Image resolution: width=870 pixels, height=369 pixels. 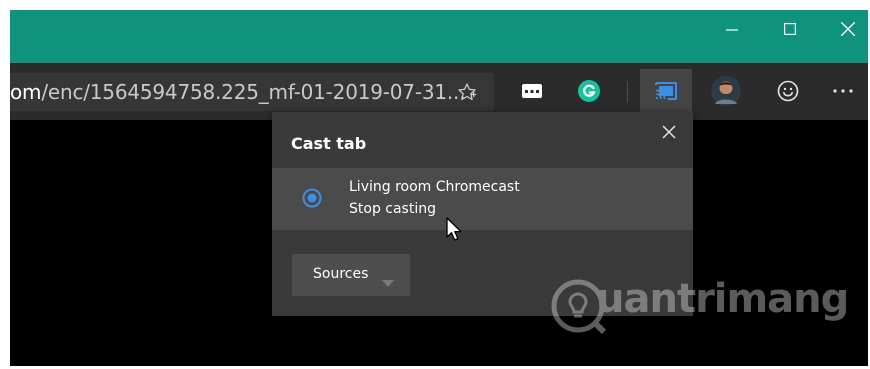 I want to click on emoji-feedback-icon, so click(x=788, y=91).